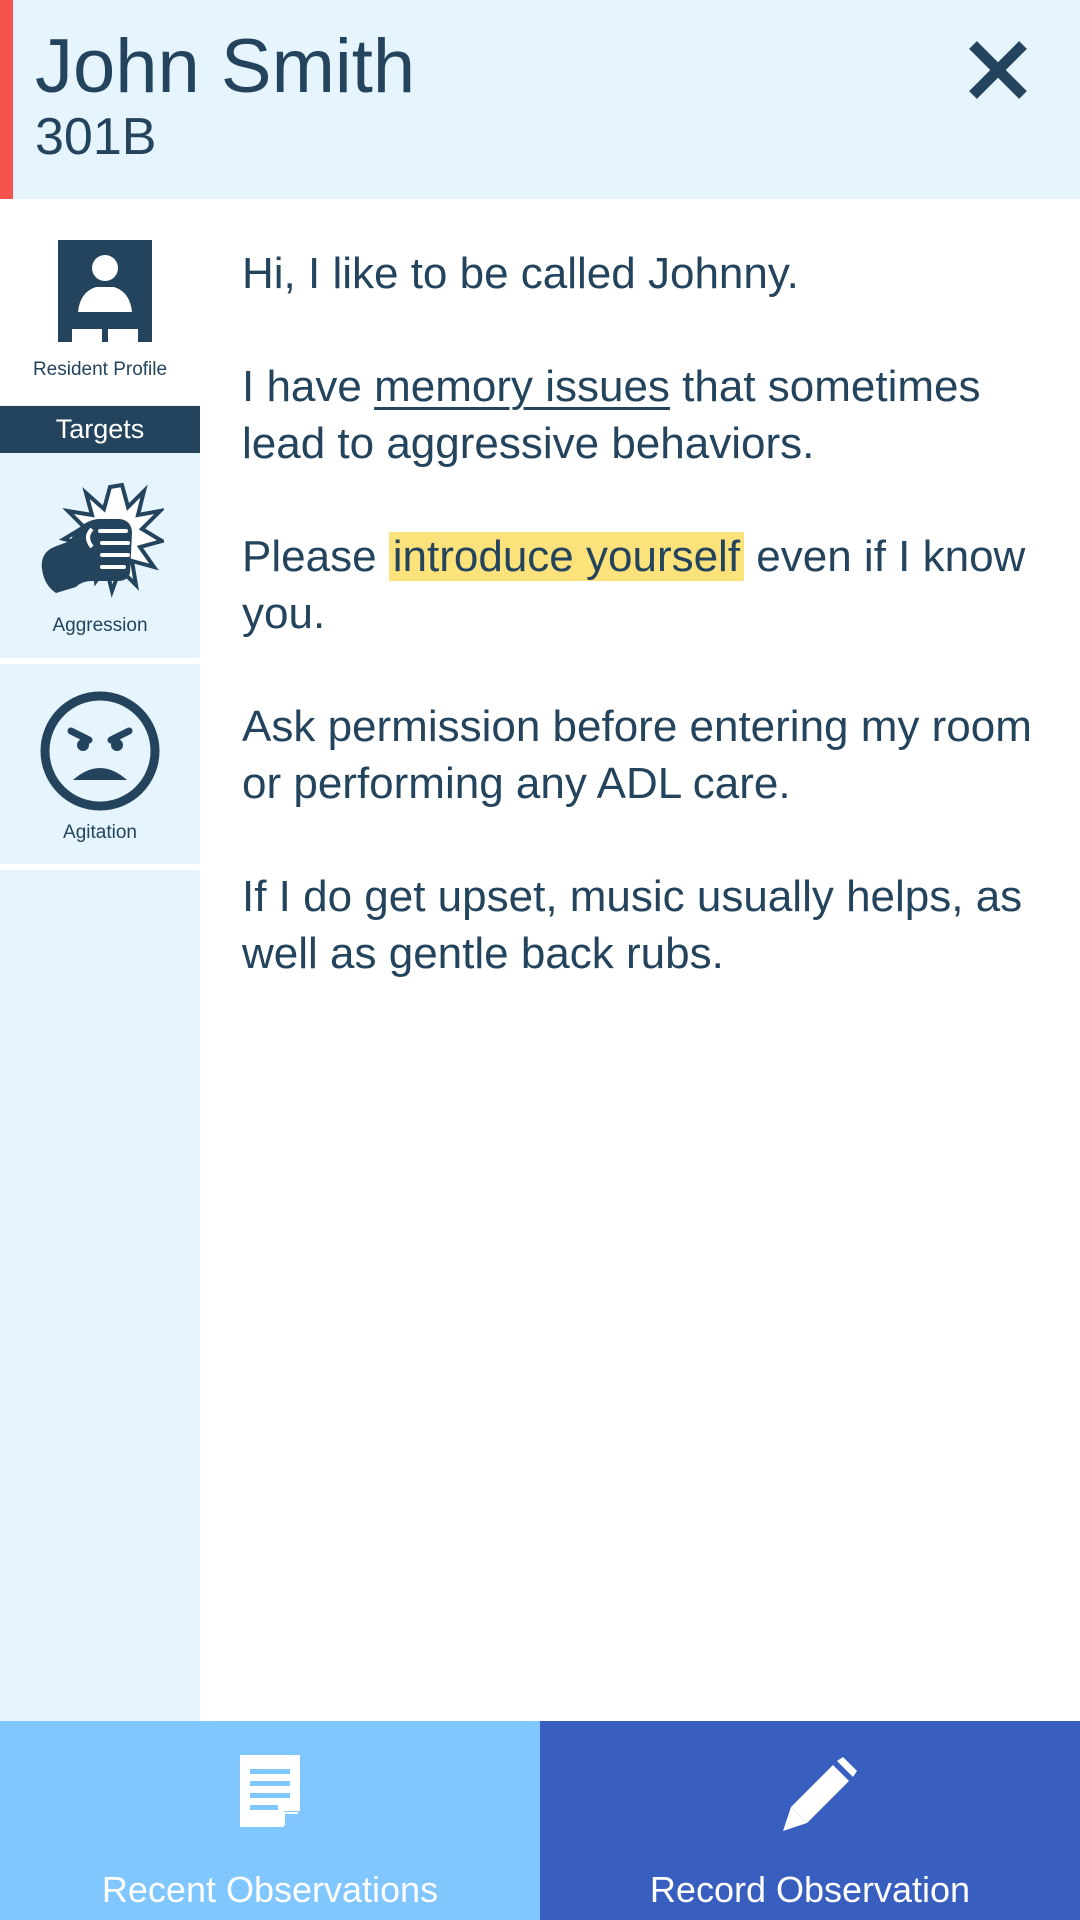 The image size is (1080, 1920). I want to click on fist-aggression-icon, so click(102, 540).